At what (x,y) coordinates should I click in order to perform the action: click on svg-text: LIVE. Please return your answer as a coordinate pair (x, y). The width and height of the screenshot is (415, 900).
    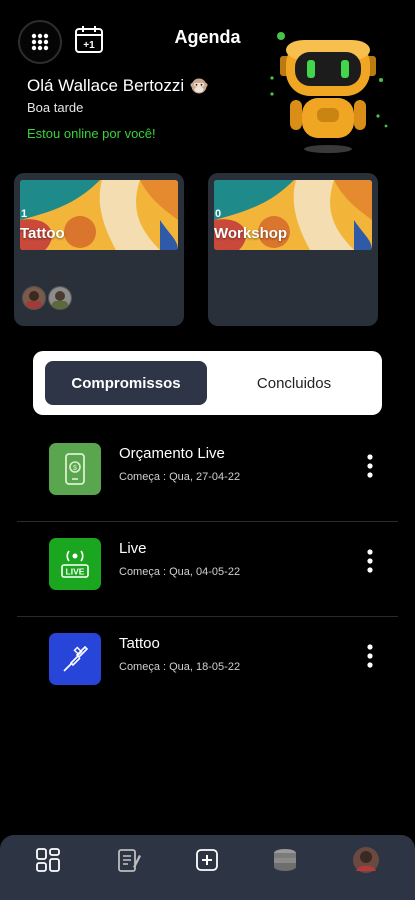
    Looking at the image, I should click on (75, 572).